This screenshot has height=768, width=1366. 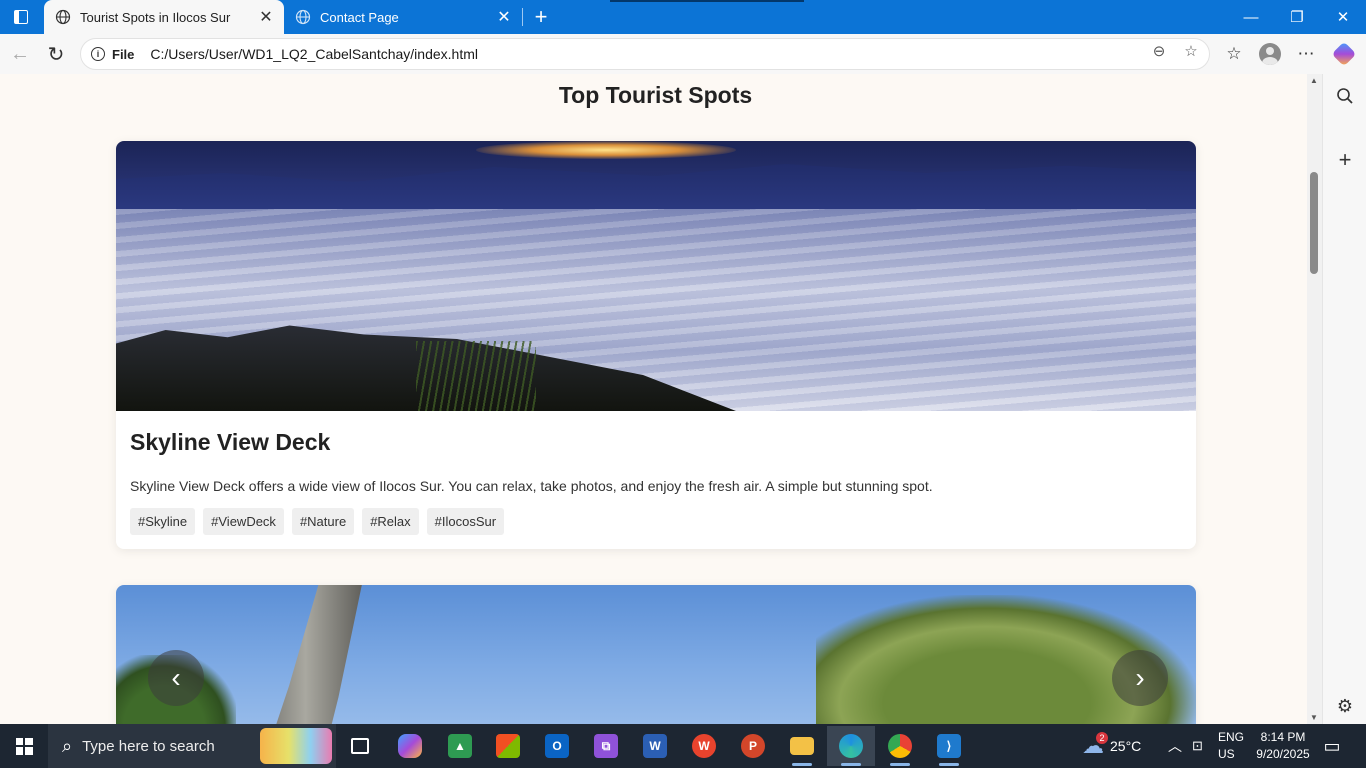 I want to click on scroll-thumb, so click(x=1314, y=223).